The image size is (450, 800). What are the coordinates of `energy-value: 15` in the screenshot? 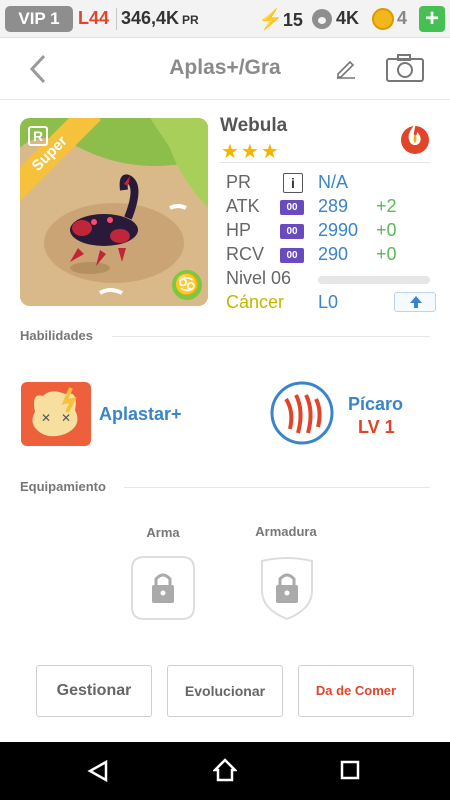 It's located at (292, 20).